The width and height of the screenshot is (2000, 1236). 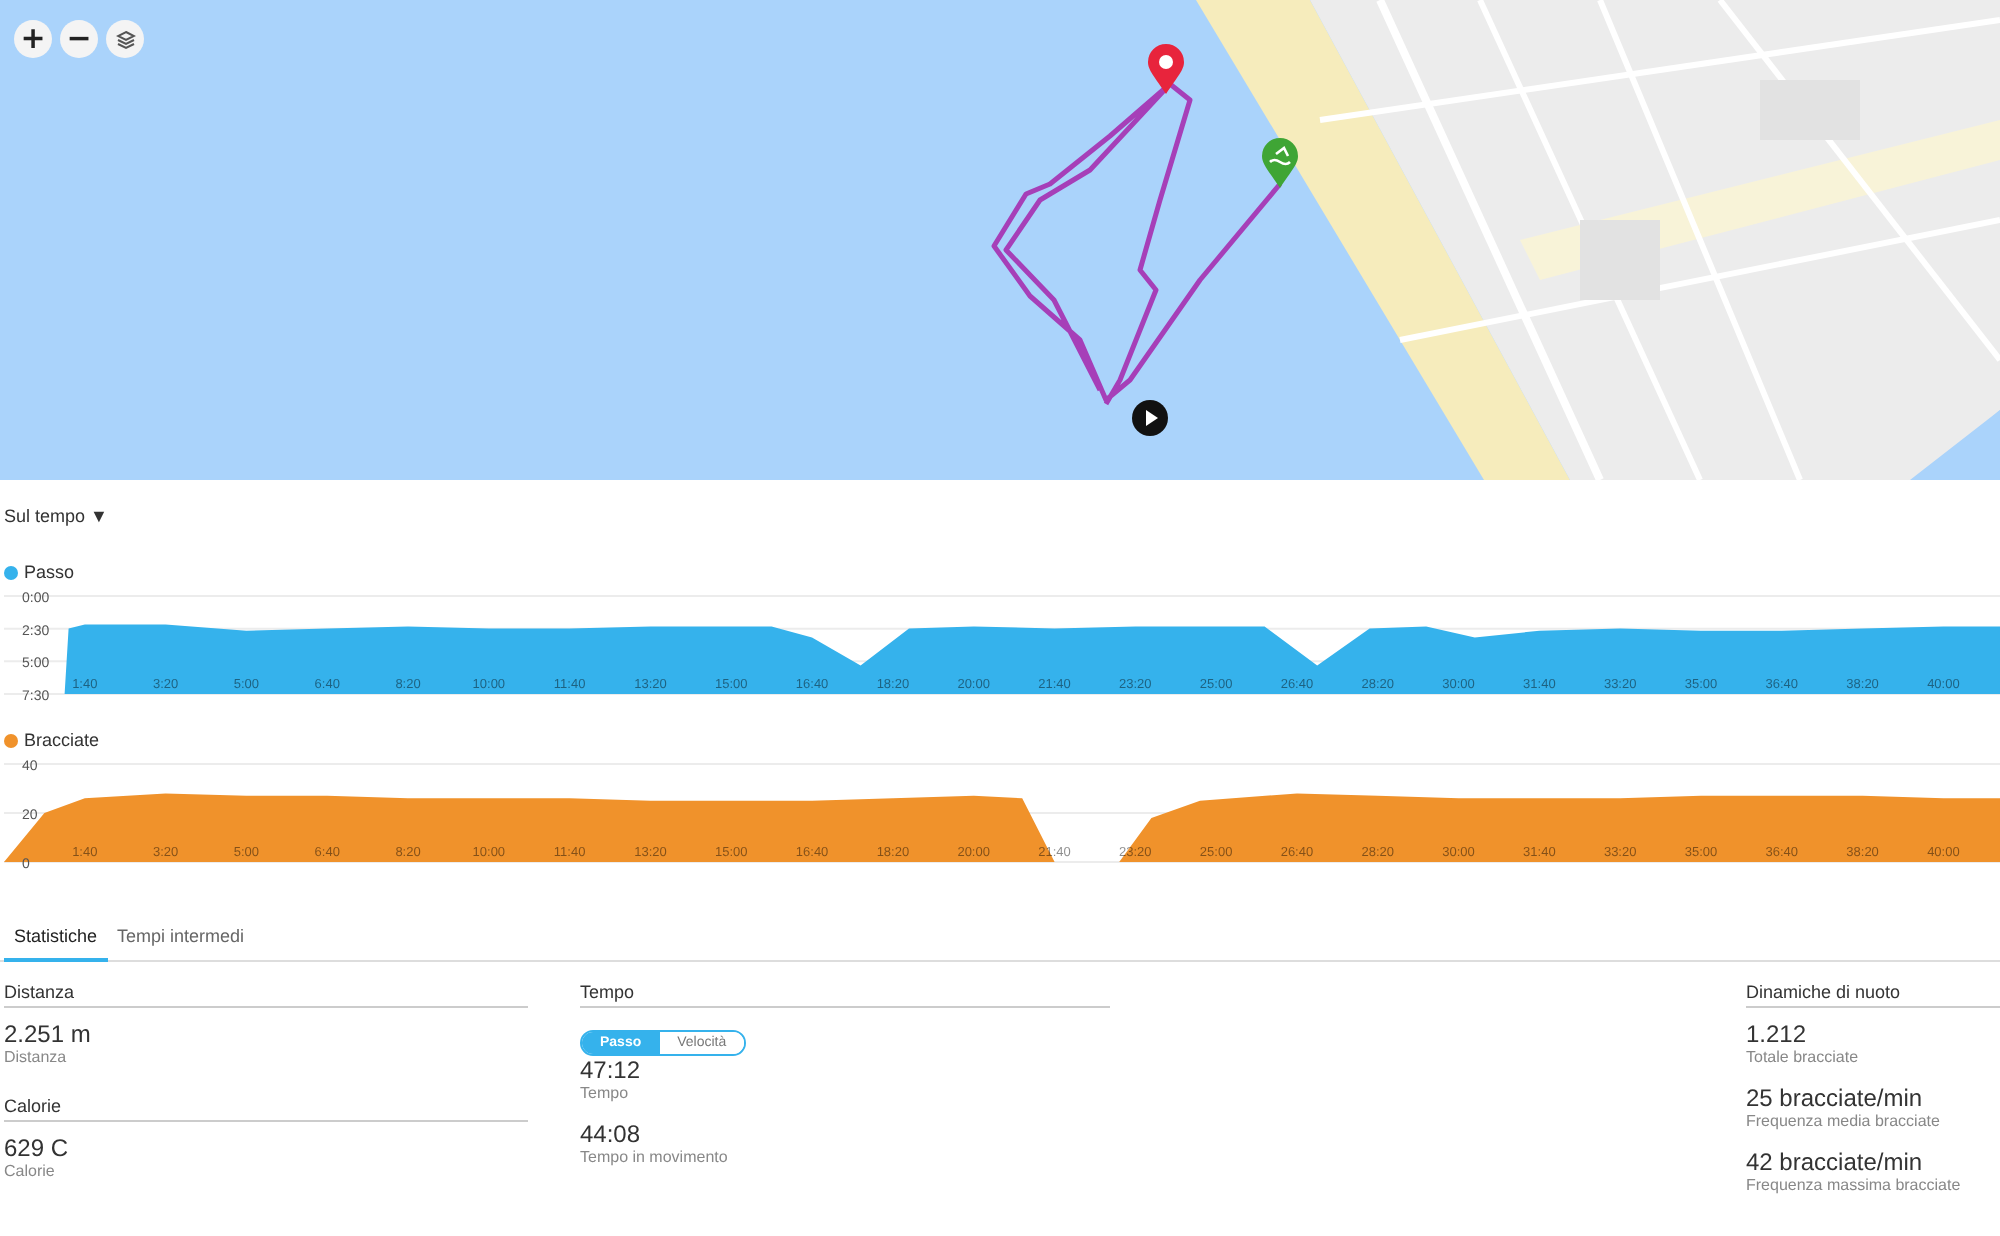 What do you see at coordinates (605, 1094) in the screenshot?
I see `stat-label: Tempo` at bounding box center [605, 1094].